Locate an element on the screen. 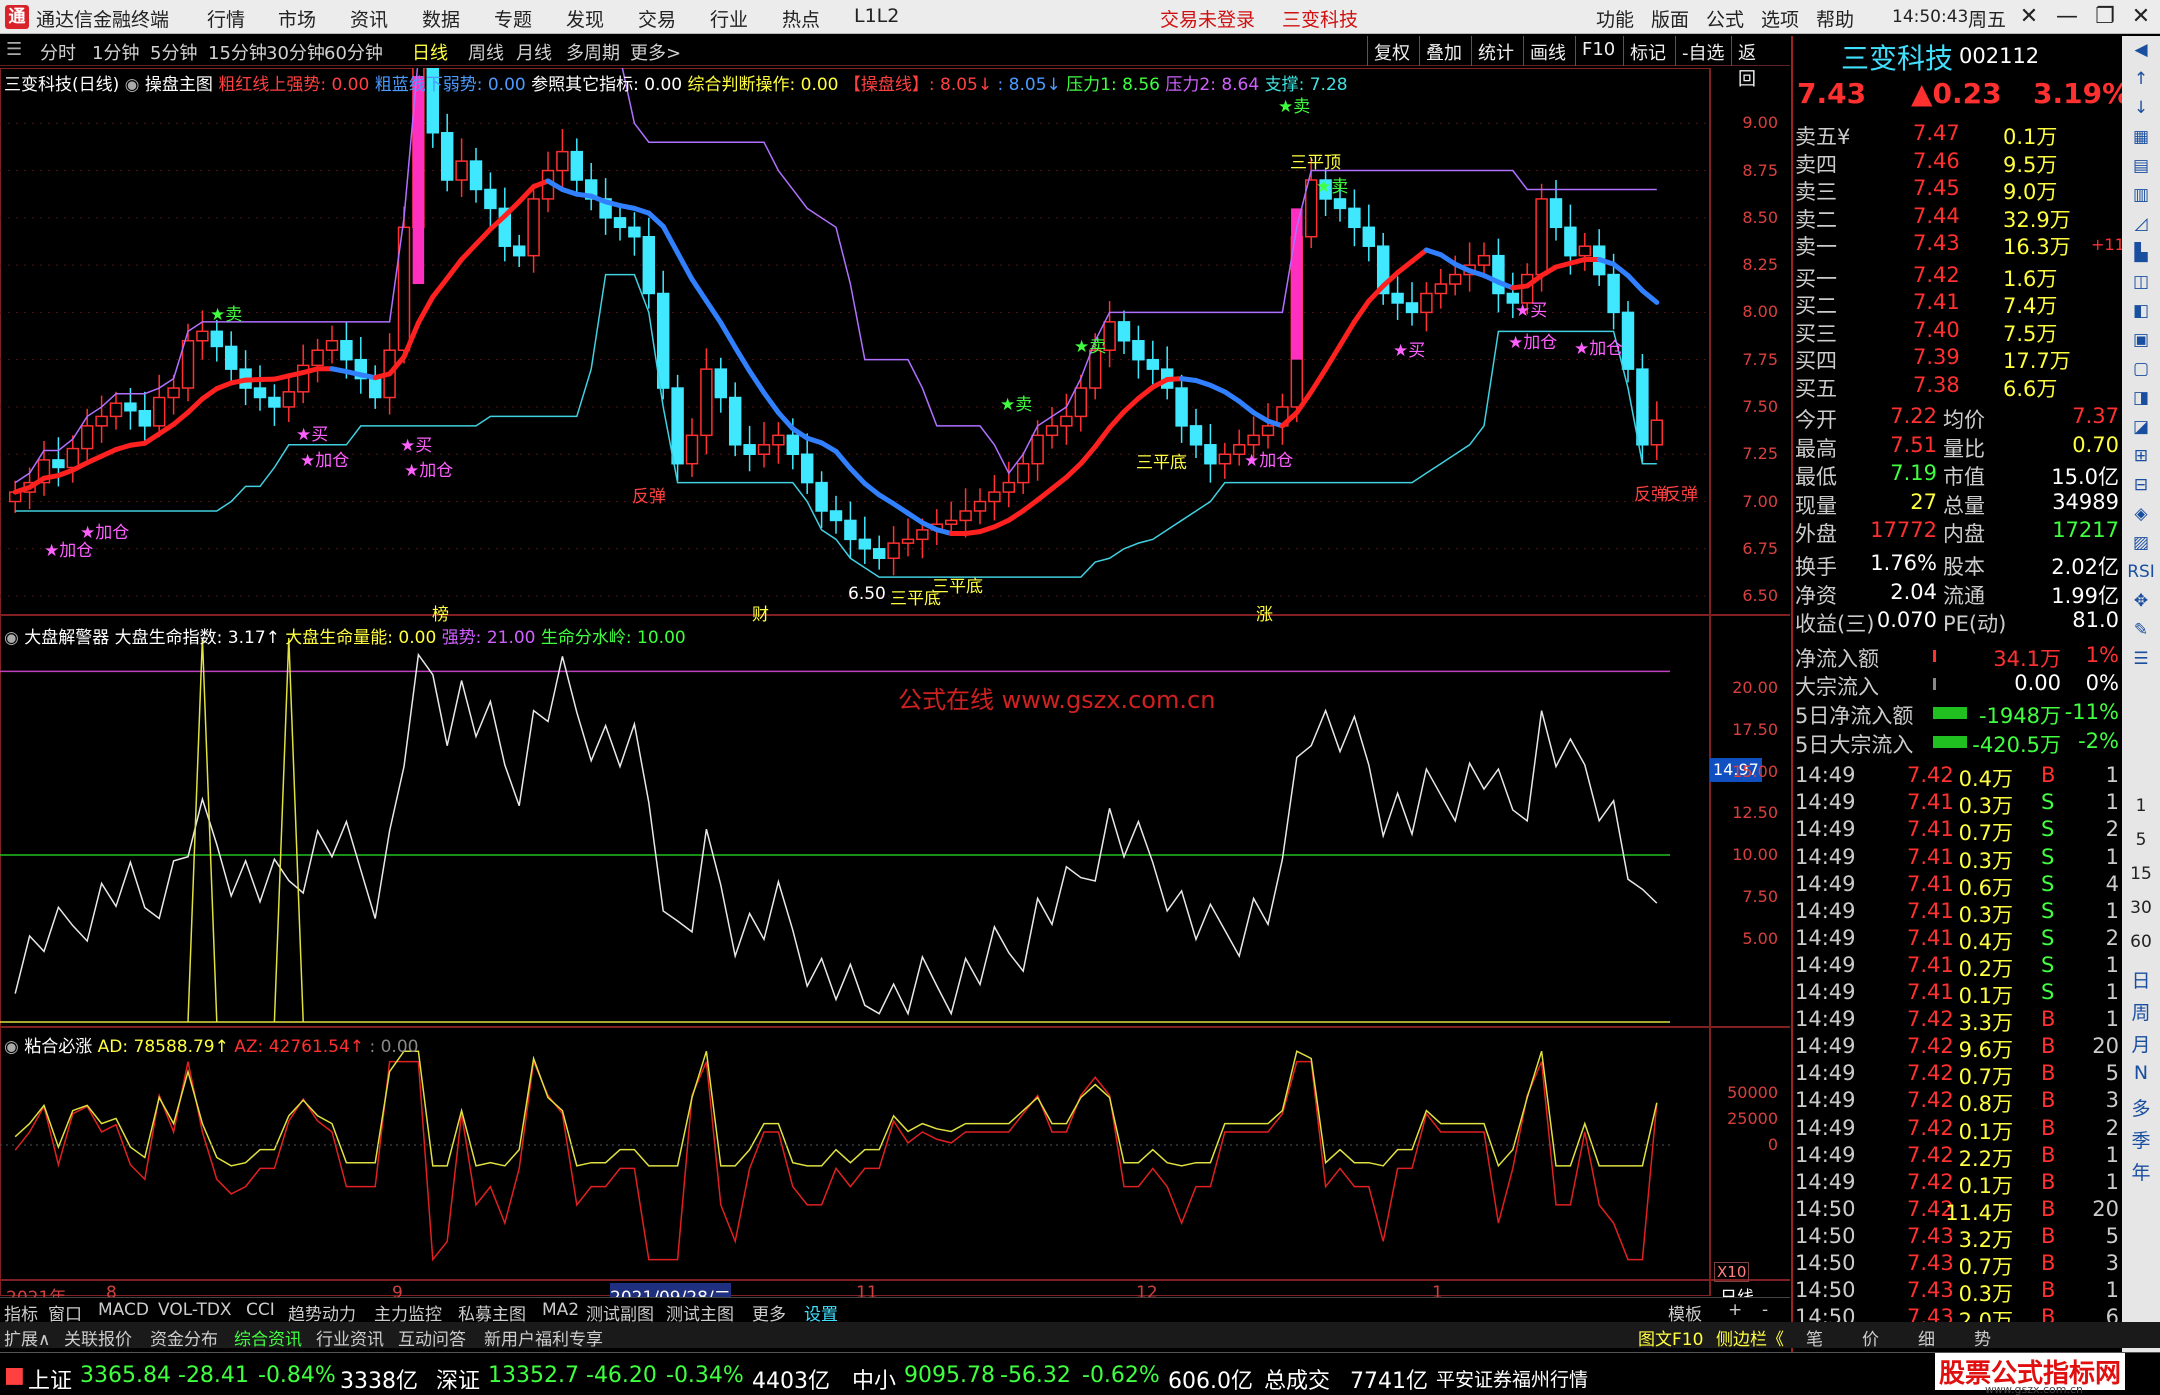  side-period-button: 多 is located at coordinates (2141, 1107).